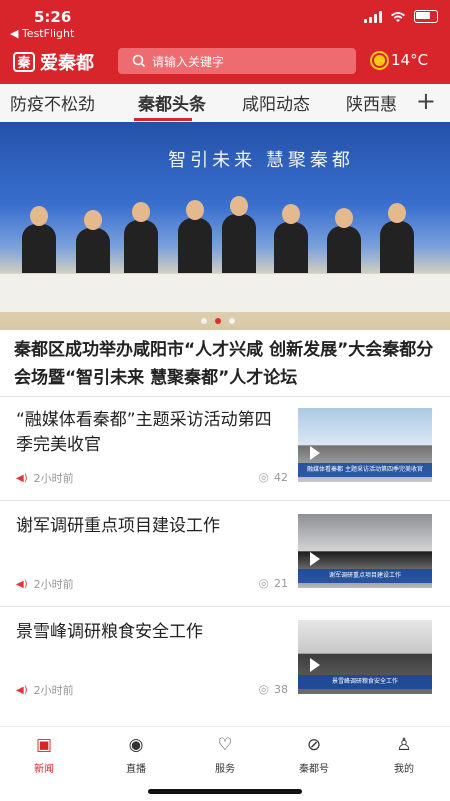 Image resolution: width=450 pixels, height=801 pixels. I want to click on temperature: 14°C, so click(410, 60).